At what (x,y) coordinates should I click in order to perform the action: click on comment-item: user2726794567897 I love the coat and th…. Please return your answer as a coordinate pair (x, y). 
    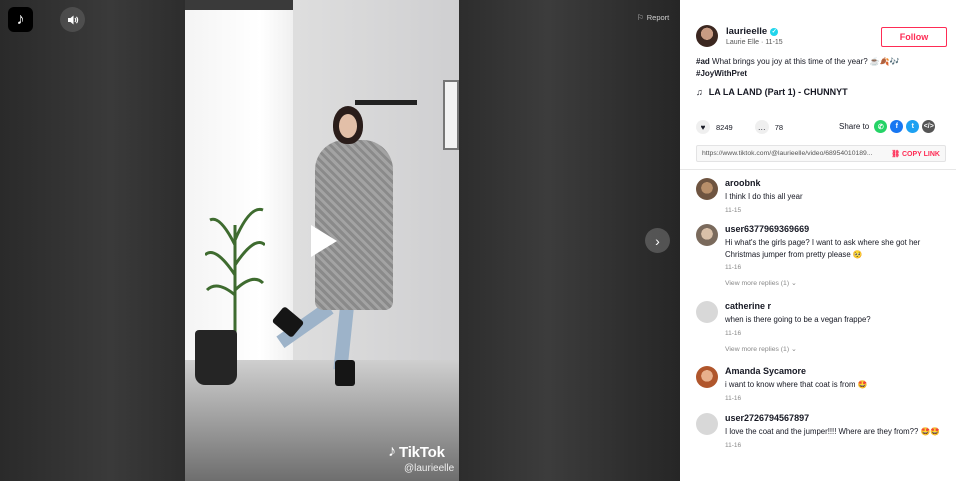
    Looking at the image, I should click on (822, 431).